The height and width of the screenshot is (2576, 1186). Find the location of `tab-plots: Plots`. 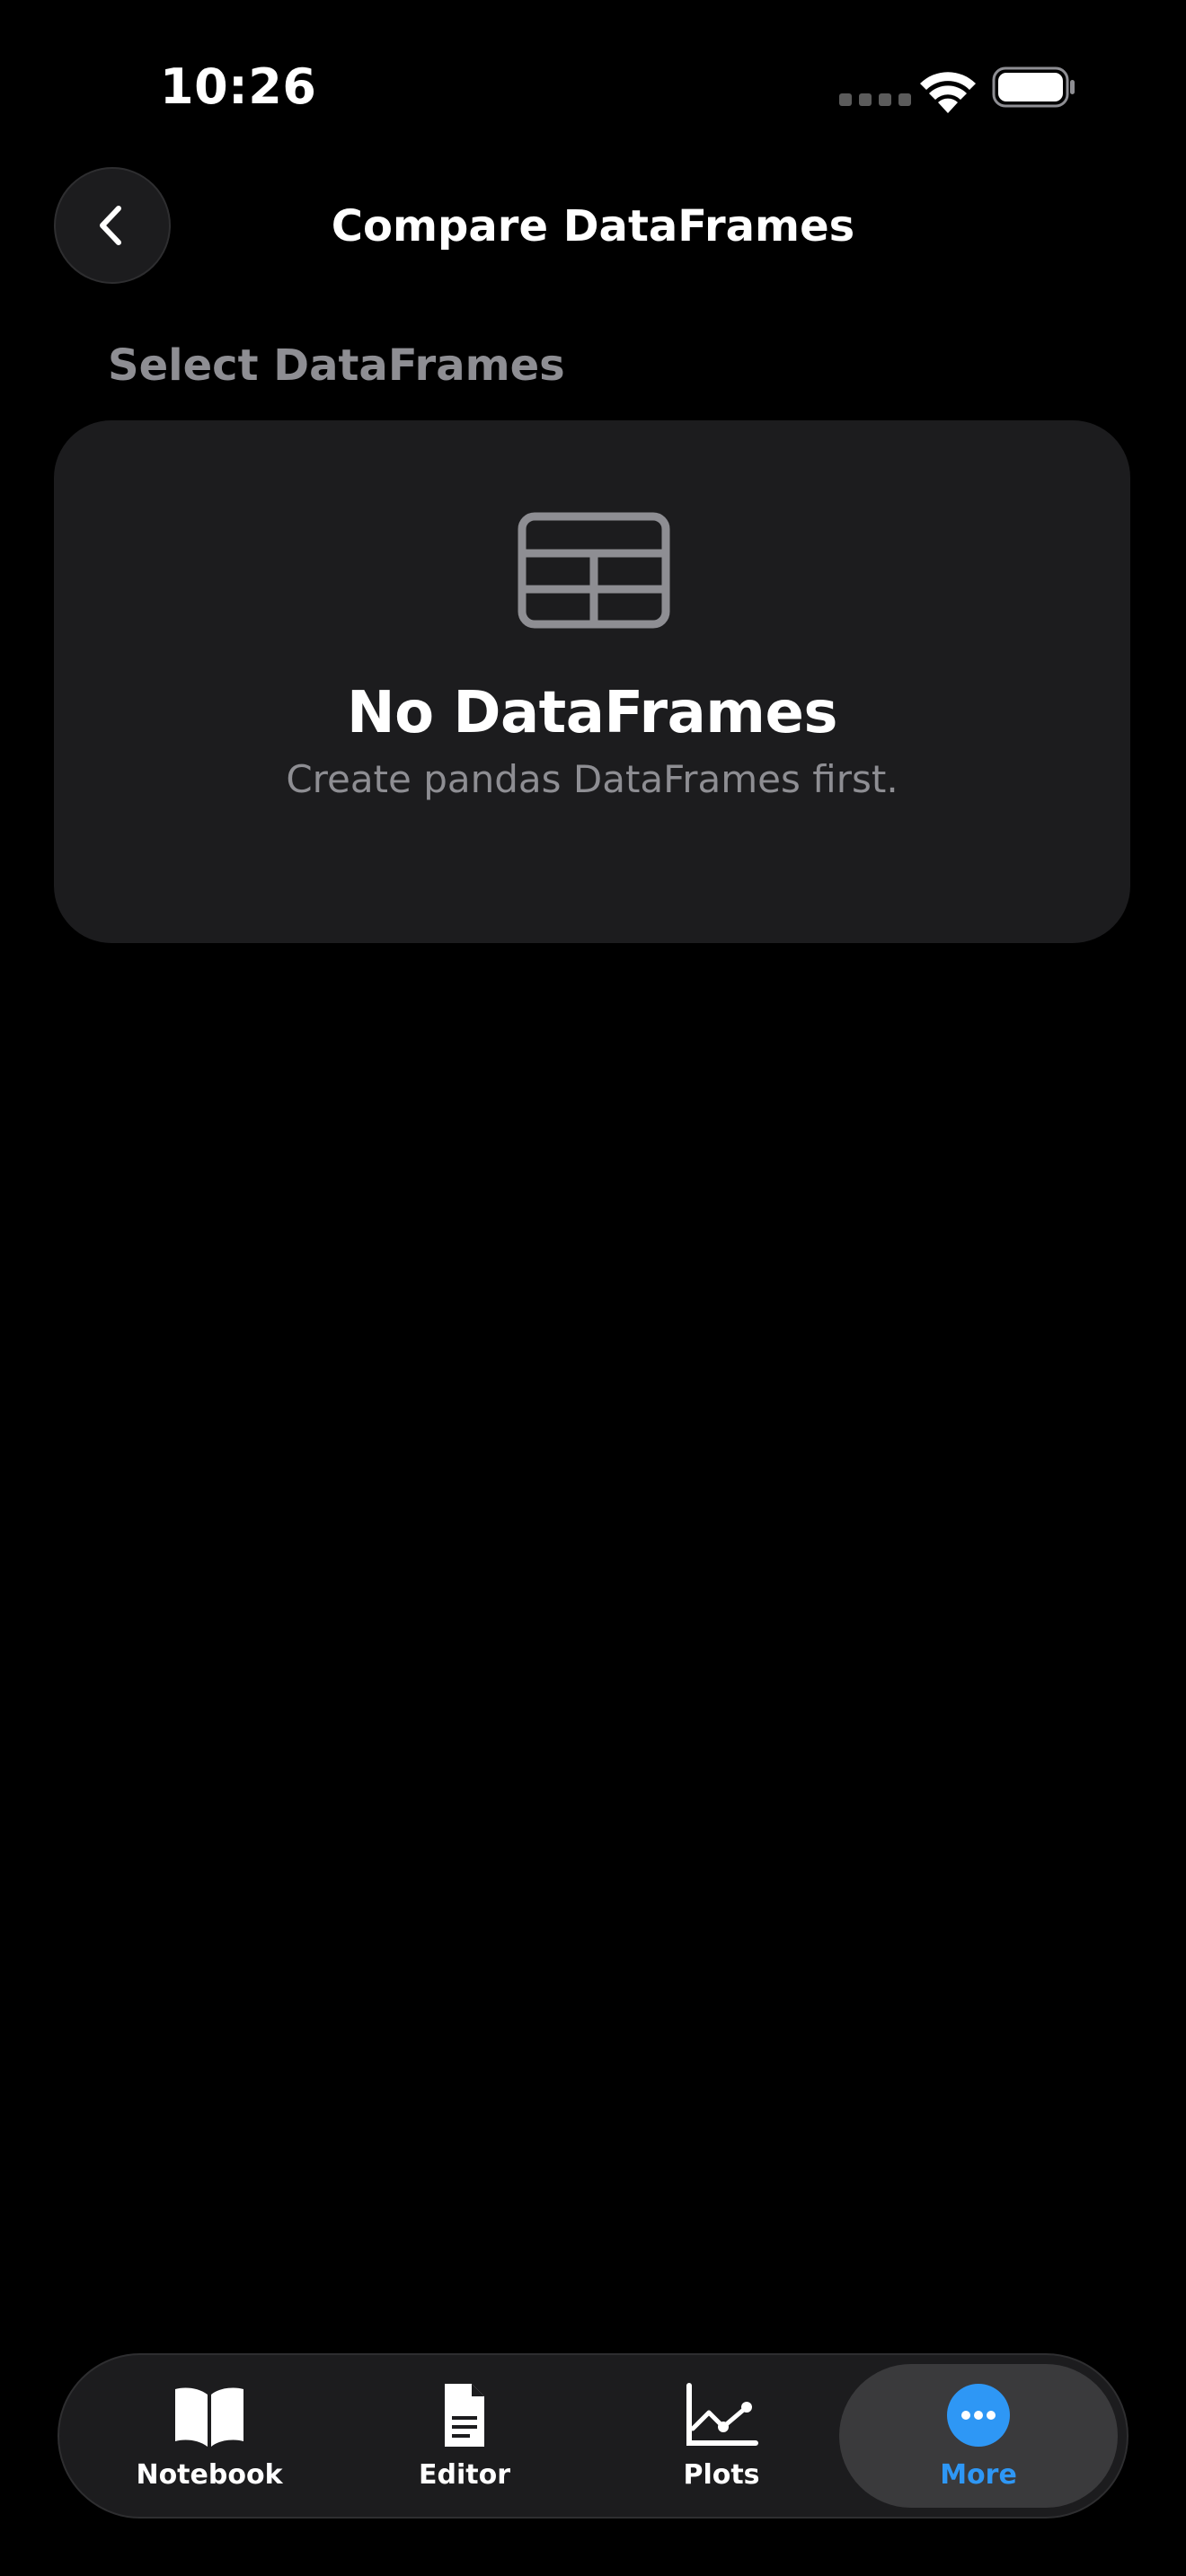

tab-plots: Plots is located at coordinates (721, 2436).